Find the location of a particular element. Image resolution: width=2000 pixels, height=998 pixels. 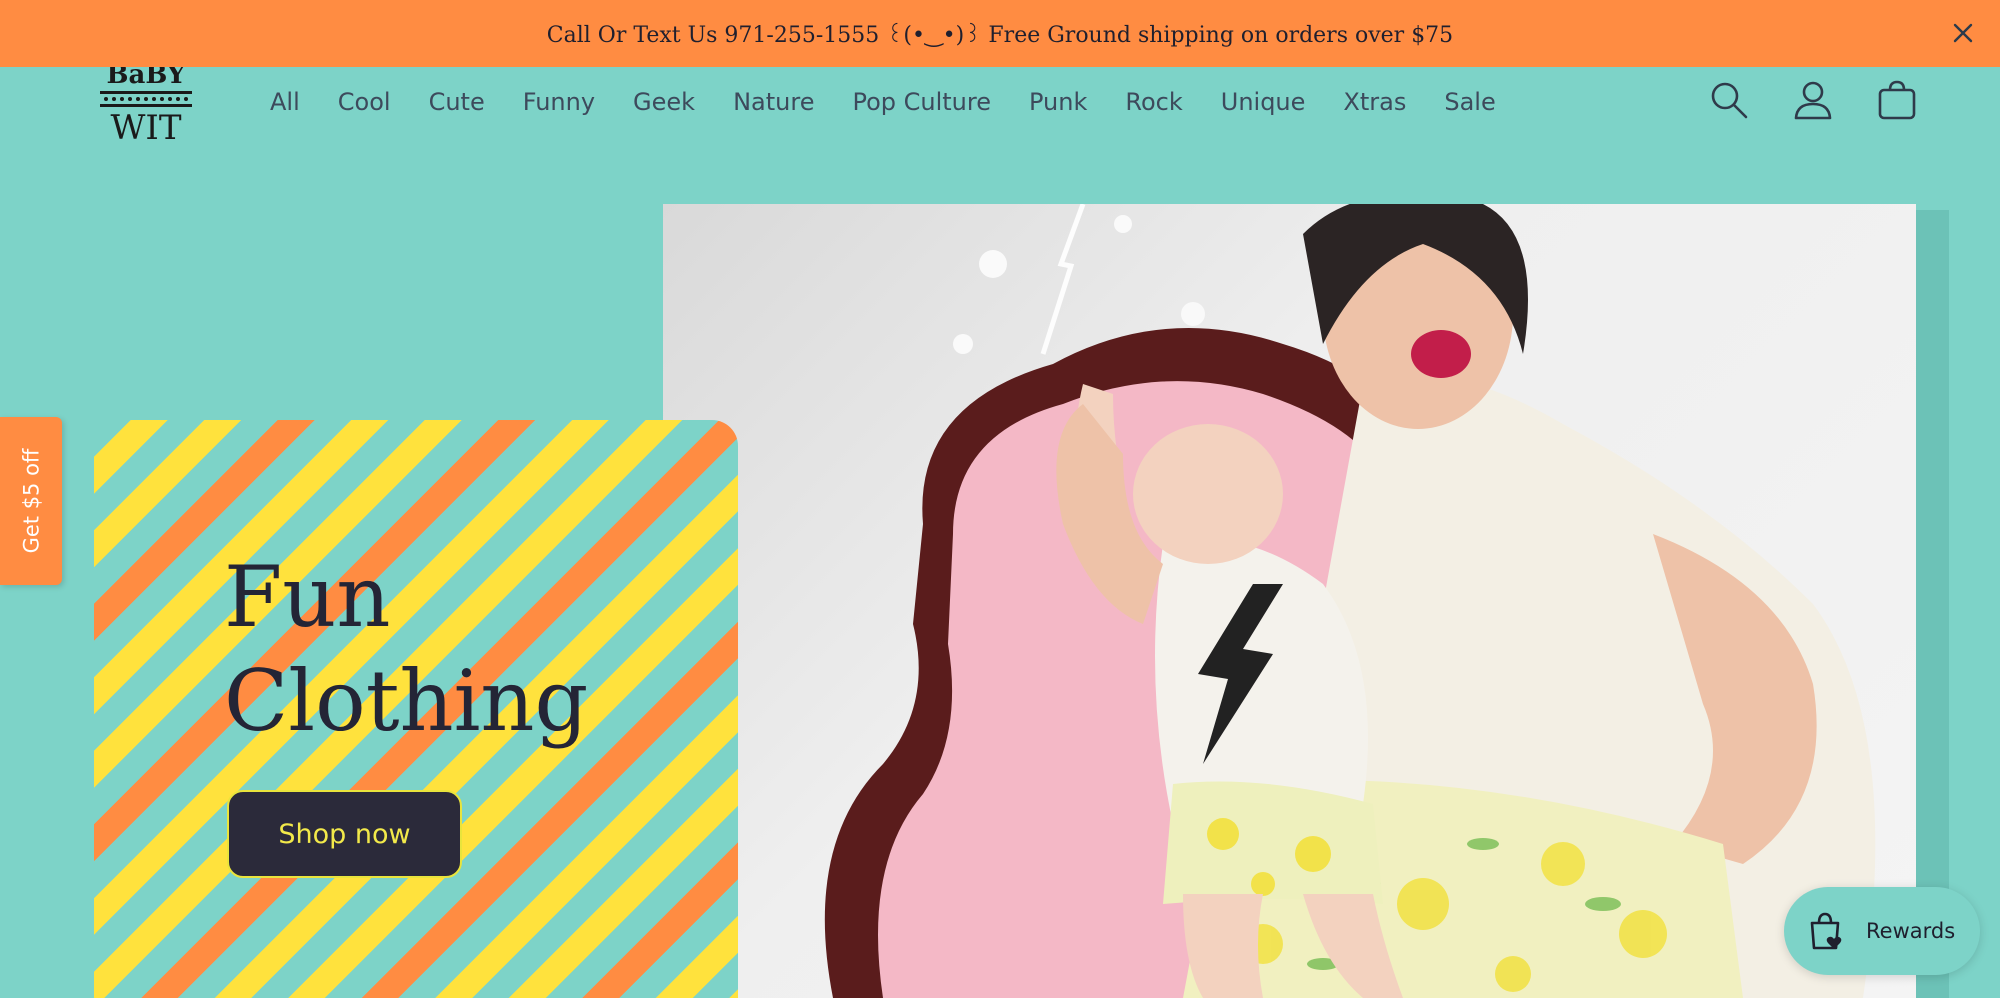

nav-item-geek: Geek is located at coordinates (664, 102).